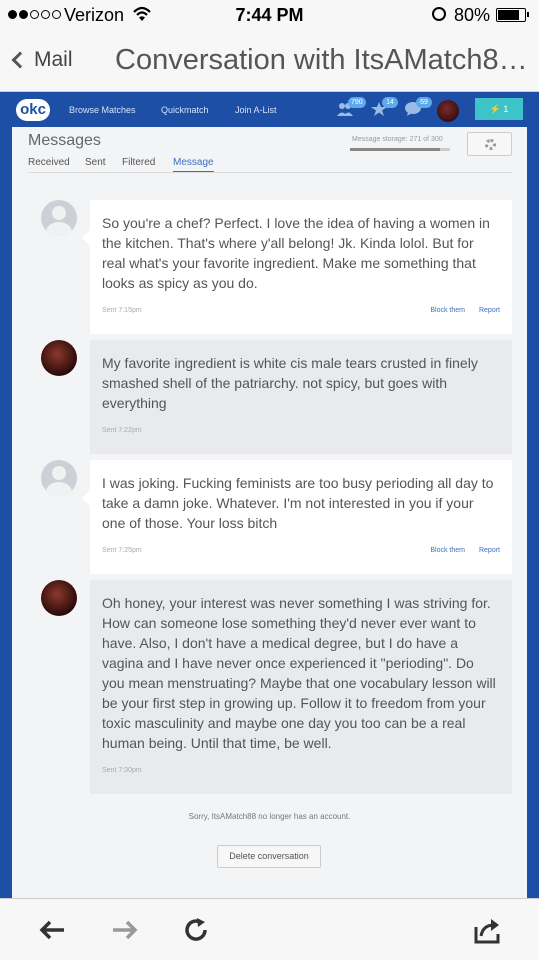  What do you see at coordinates (301, 433) in the screenshot?
I see `message-meta: Sent 7:22pm` at bounding box center [301, 433].